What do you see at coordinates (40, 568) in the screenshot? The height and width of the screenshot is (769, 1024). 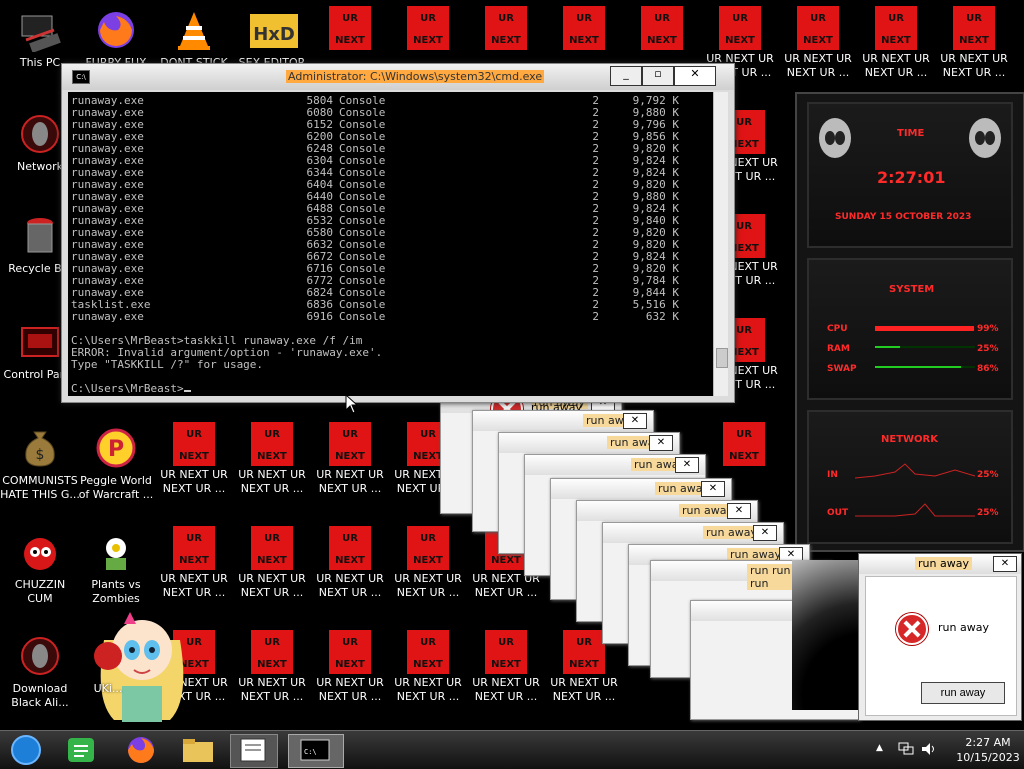 I see `desktop-icon-chuzzin: CHUZZIN CUM` at bounding box center [40, 568].